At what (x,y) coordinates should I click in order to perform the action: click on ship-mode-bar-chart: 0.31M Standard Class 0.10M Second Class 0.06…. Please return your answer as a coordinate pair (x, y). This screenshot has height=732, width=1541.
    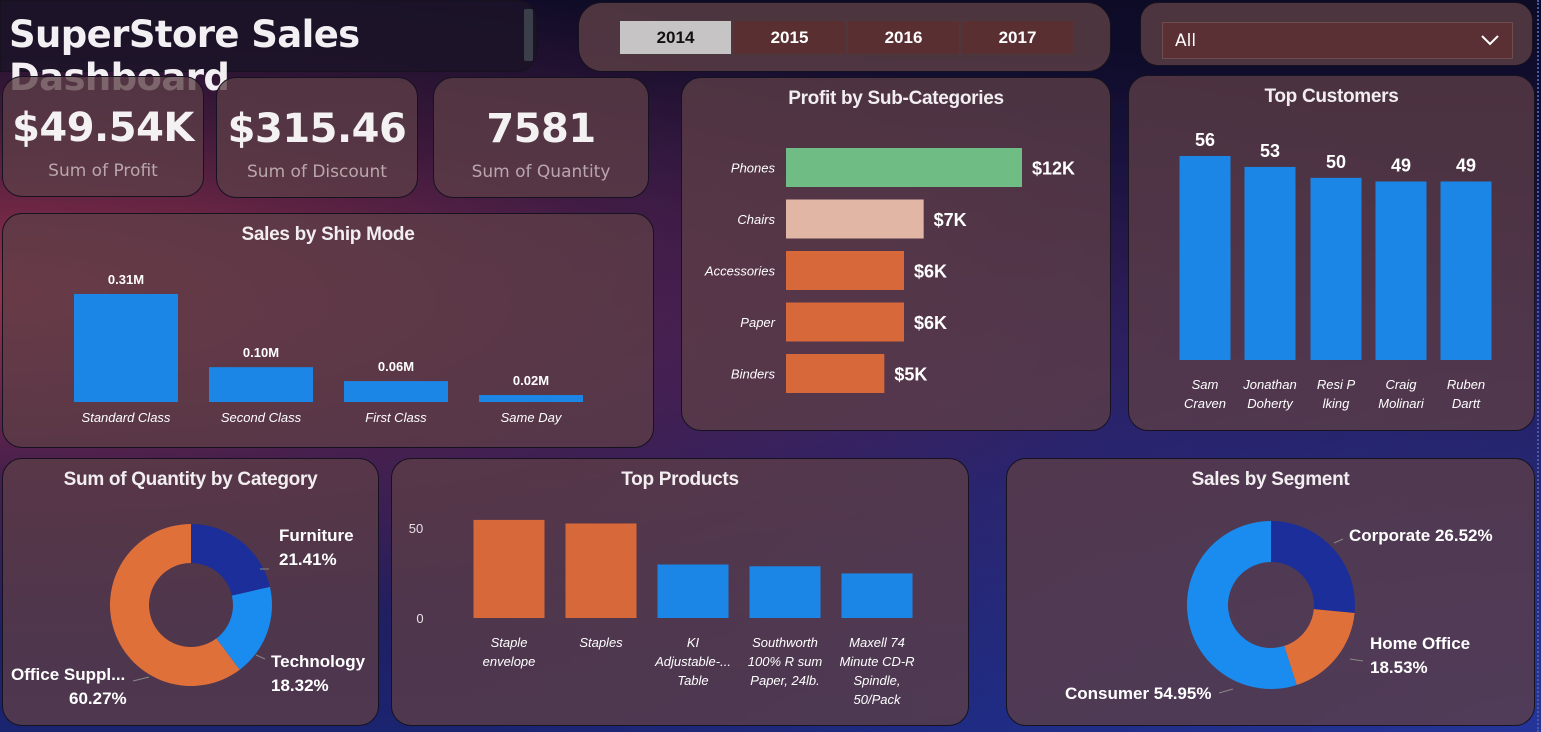
    Looking at the image, I should click on (328, 348).